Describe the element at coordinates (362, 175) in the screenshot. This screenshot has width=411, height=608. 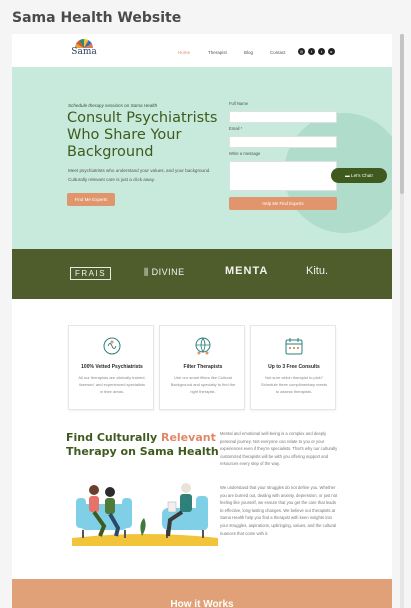
I see `chat-label: Let's Chat!` at that location.